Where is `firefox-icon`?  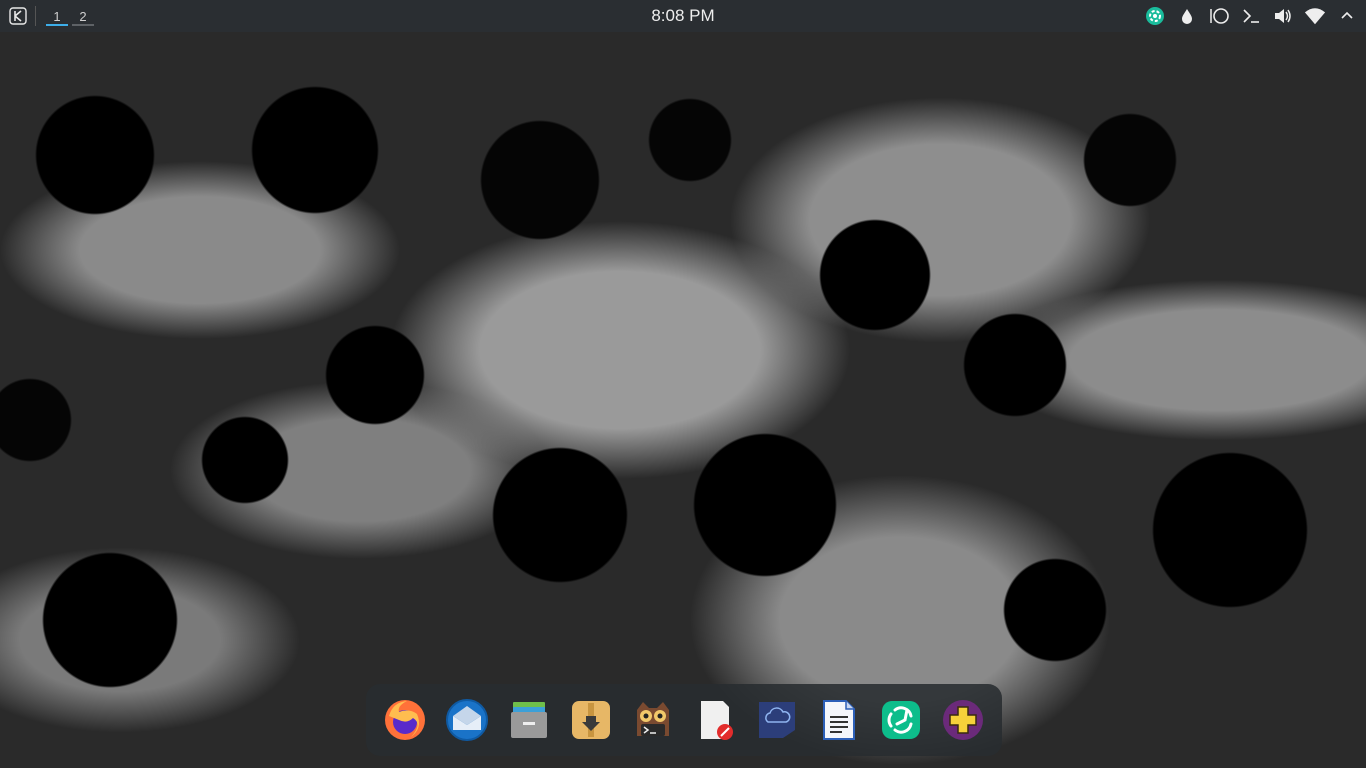 firefox-icon is located at coordinates (405, 720).